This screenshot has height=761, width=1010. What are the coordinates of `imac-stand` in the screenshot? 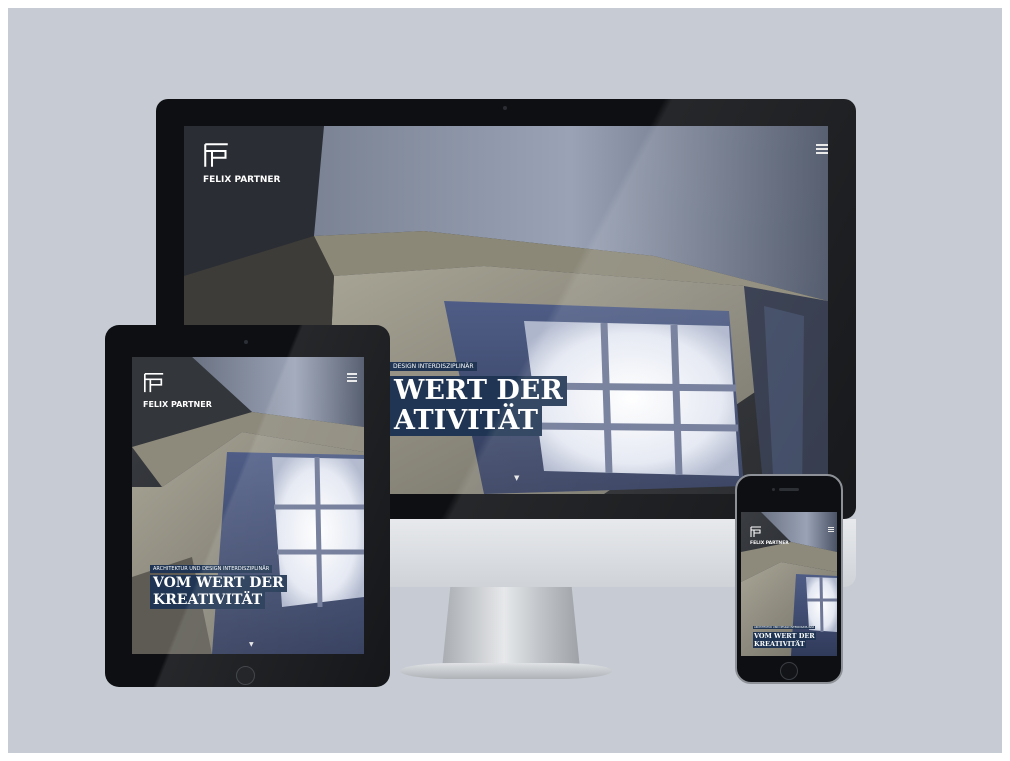 It's located at (511, 628).